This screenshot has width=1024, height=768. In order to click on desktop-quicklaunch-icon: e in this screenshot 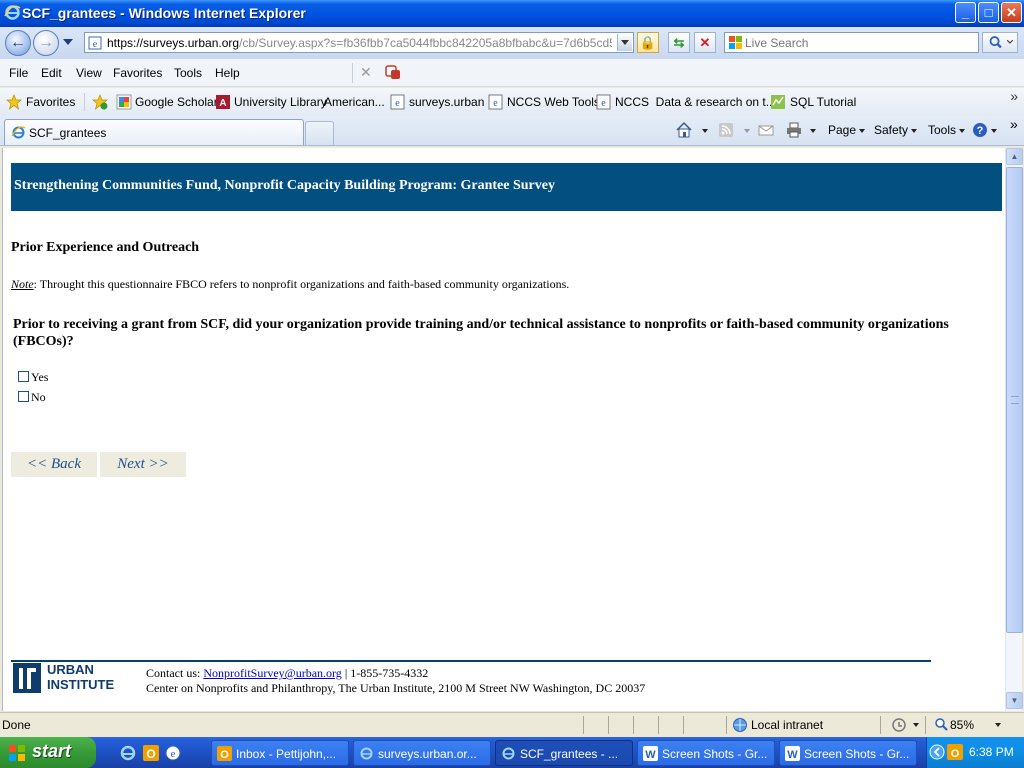, I will do `click(173, 753)`.